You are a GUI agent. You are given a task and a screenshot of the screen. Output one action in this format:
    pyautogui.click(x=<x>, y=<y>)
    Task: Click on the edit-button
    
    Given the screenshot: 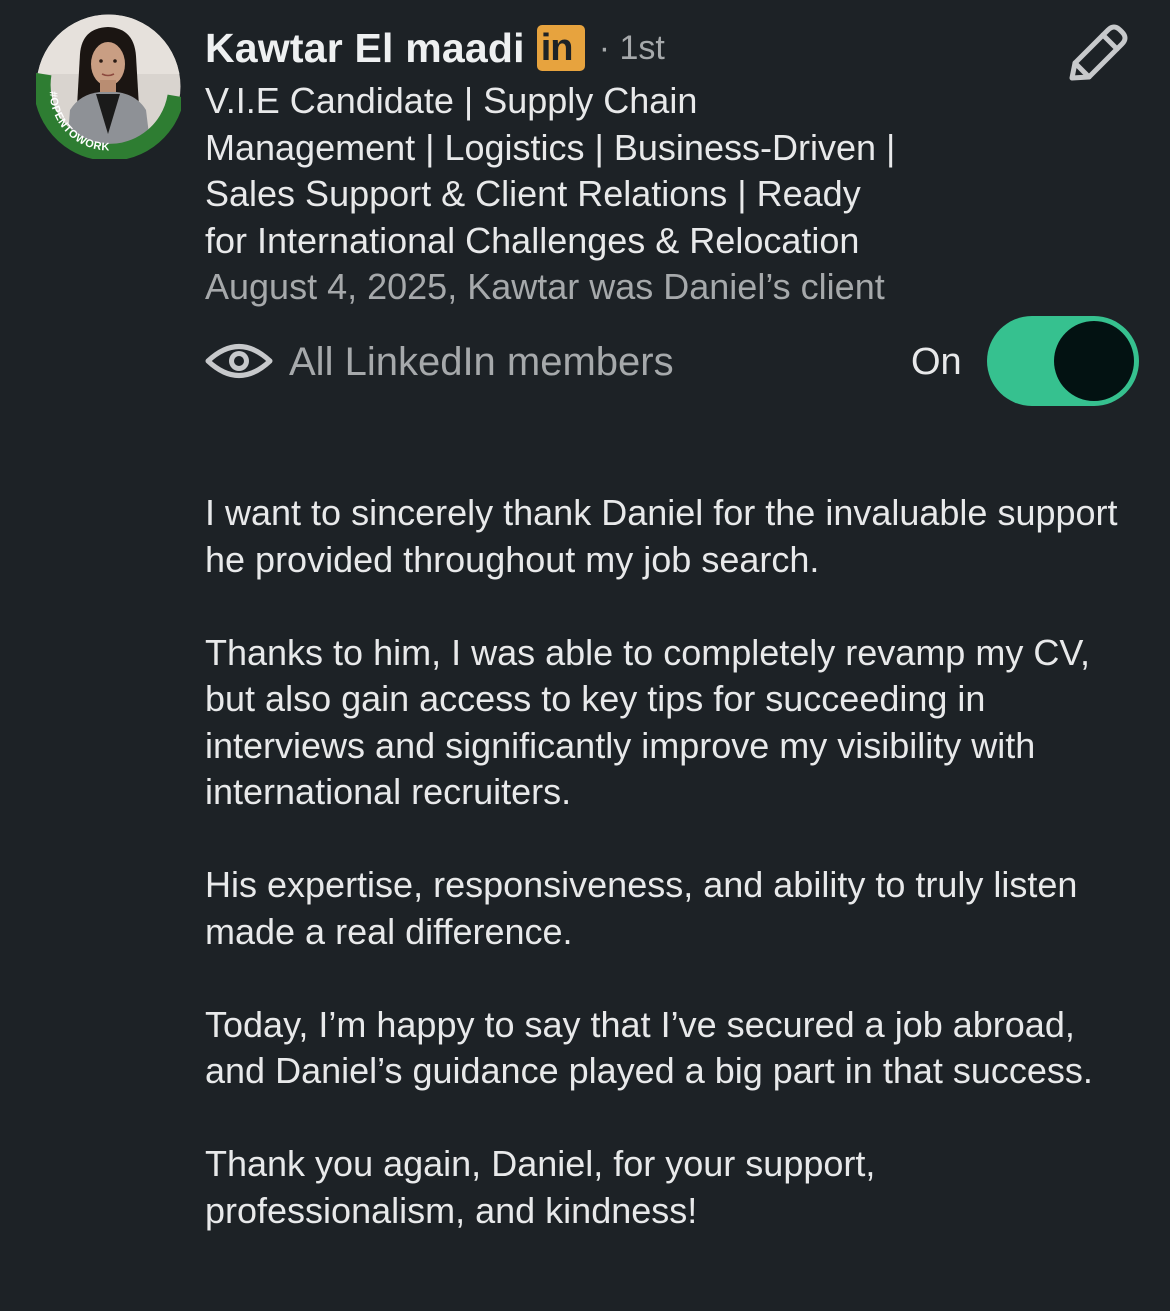 What is the action you would take?
    pyautogui.click(x=1096, y=53)
    